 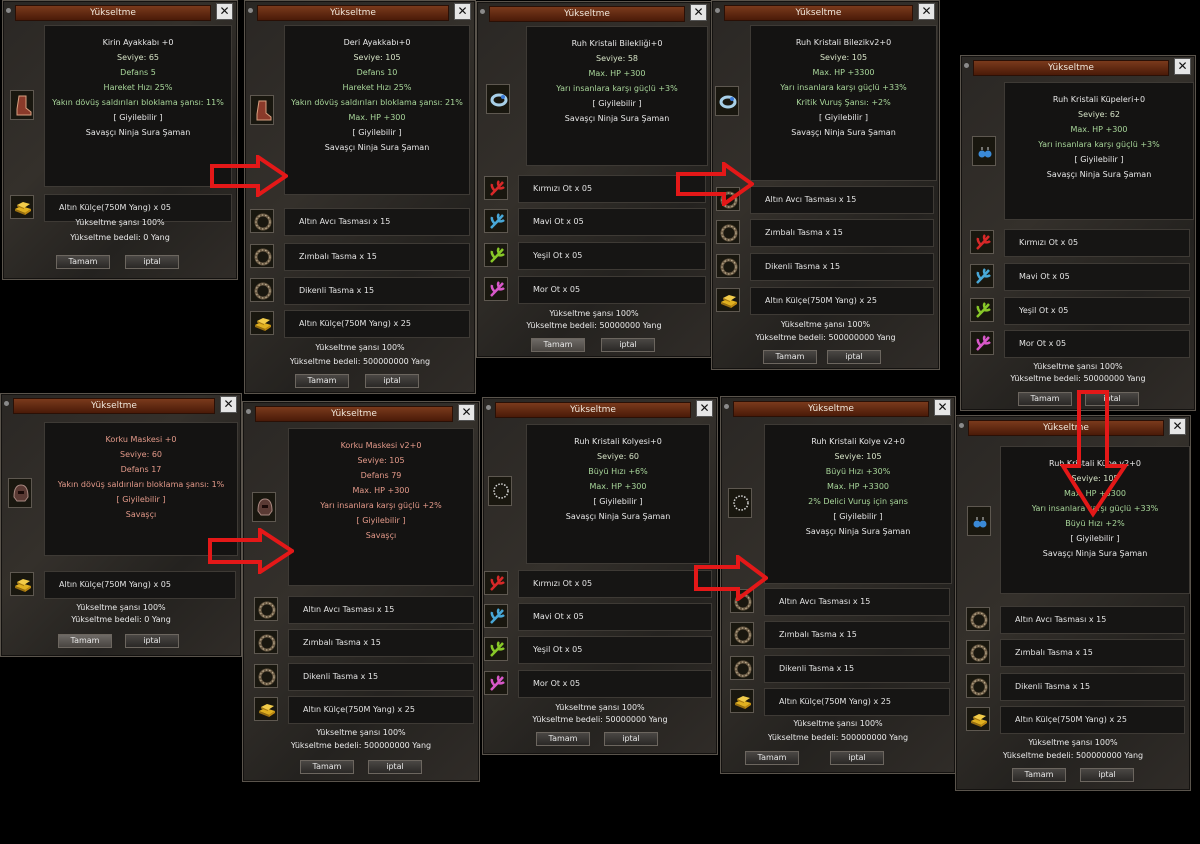 I want to click on earring-icon, so click(x=980, y=522).